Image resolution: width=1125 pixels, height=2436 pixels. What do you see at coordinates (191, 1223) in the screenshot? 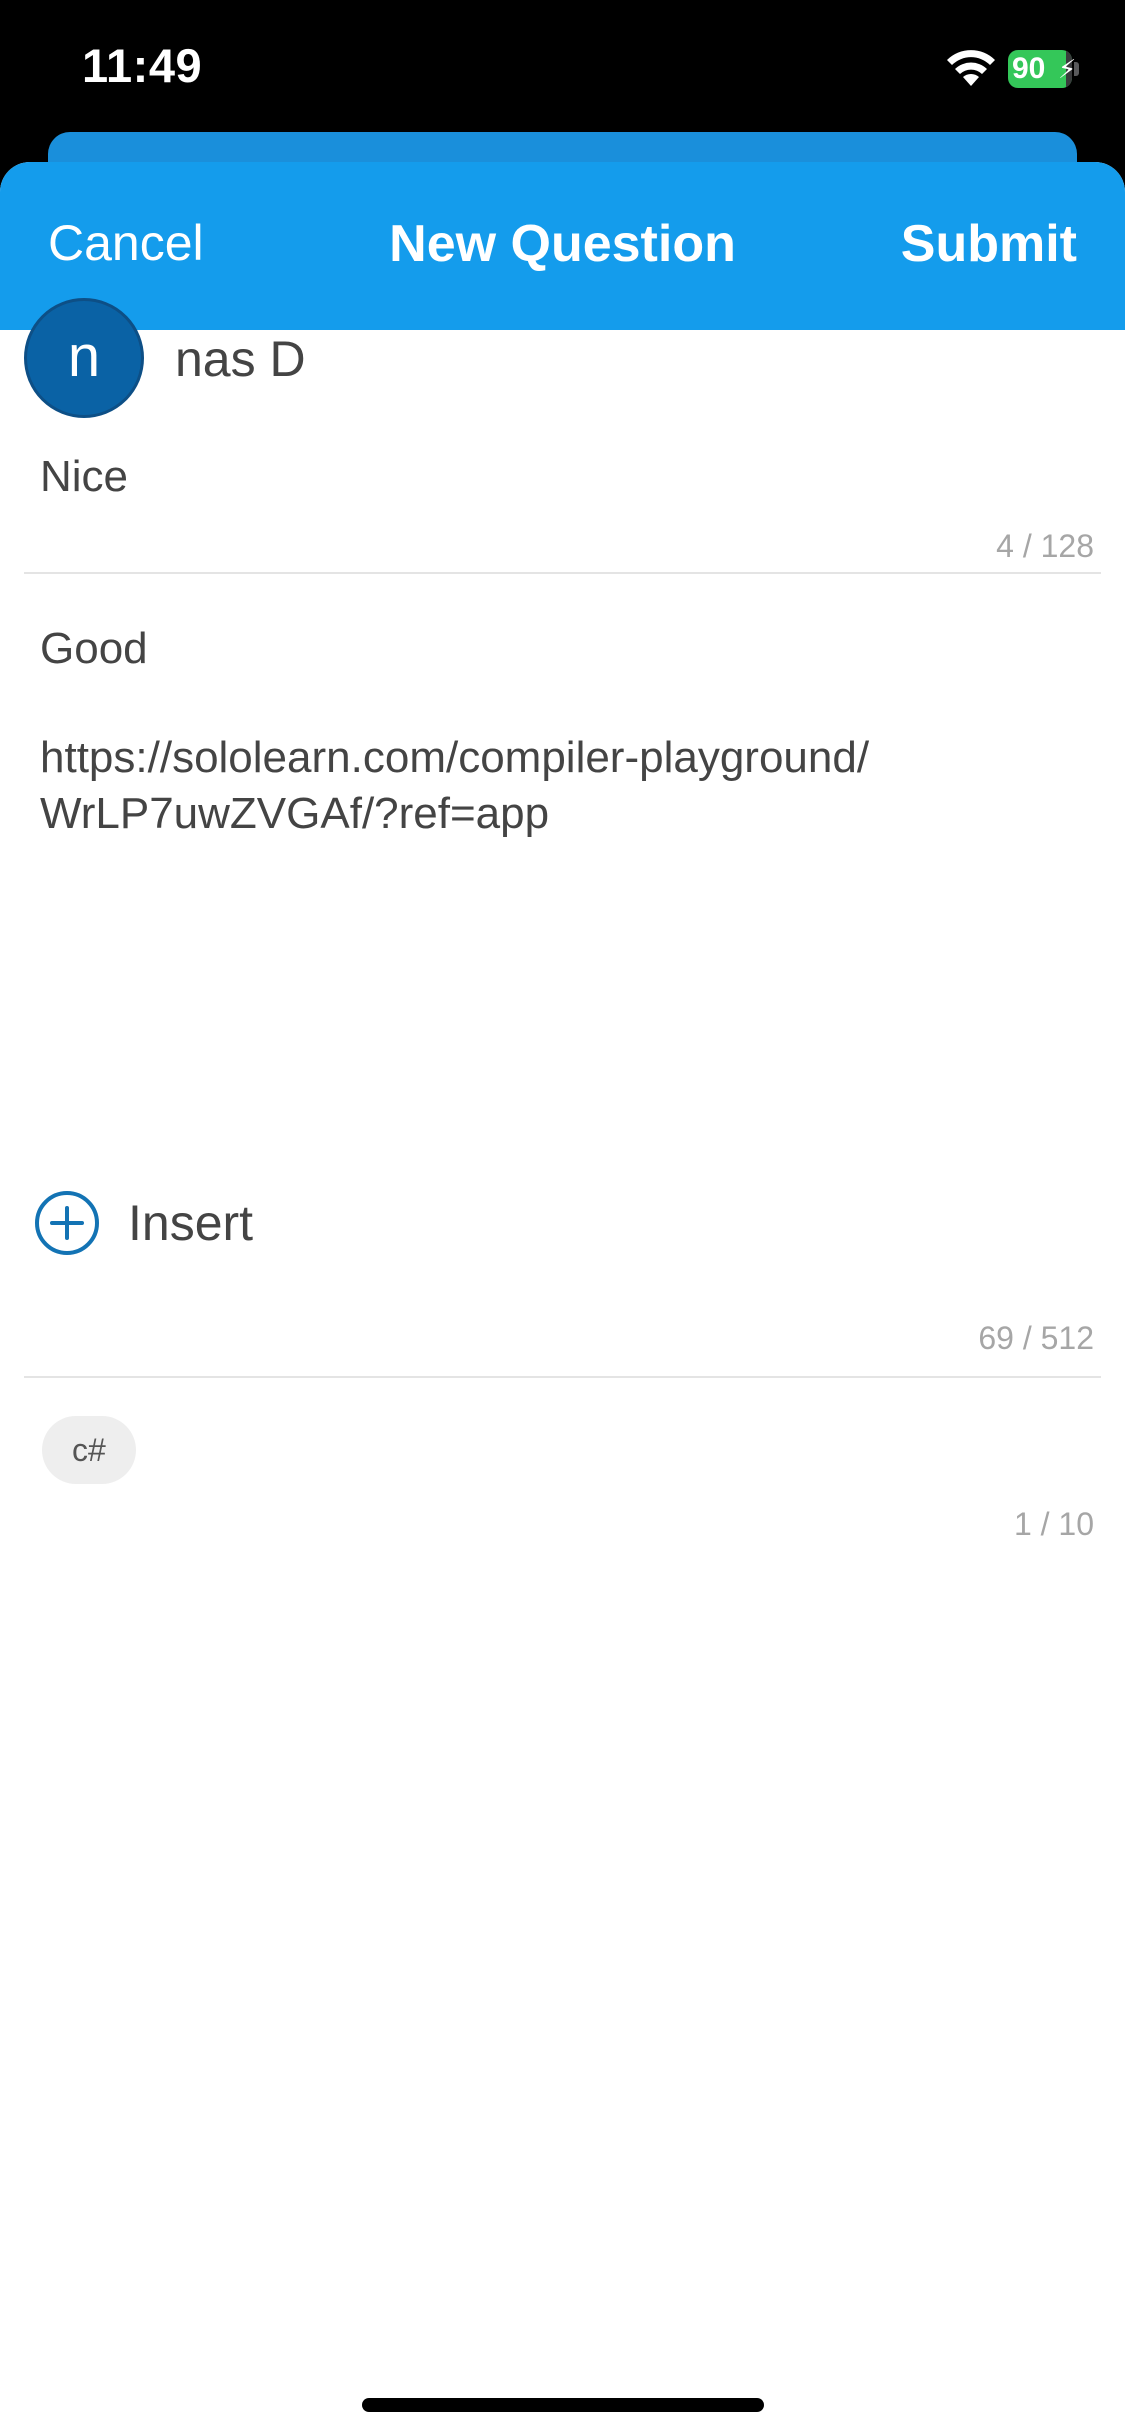
I see `insert-label: Insert` at bounding box center [191, 1223].